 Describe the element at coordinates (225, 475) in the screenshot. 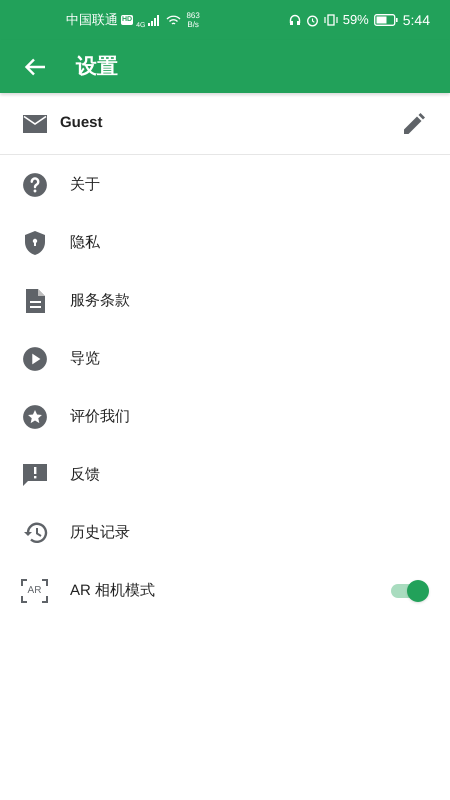

I see `menu-item: 反馈` at that location.